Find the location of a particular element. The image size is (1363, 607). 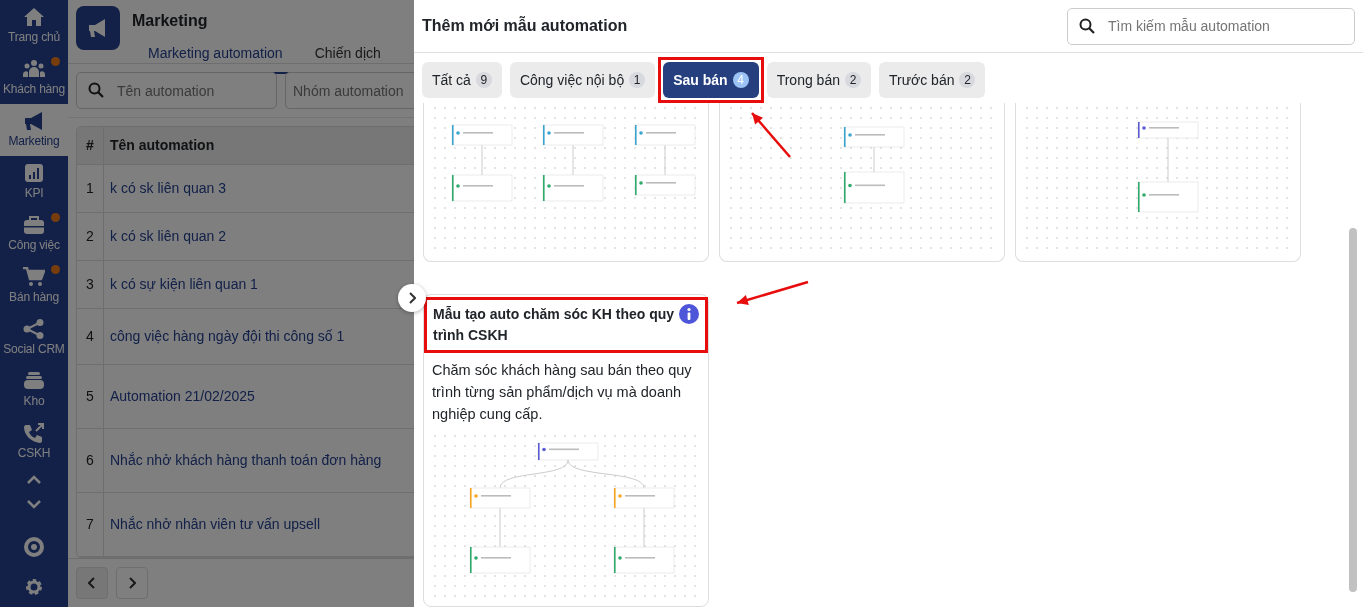

cart-icon is located at coordinates (34, 276).